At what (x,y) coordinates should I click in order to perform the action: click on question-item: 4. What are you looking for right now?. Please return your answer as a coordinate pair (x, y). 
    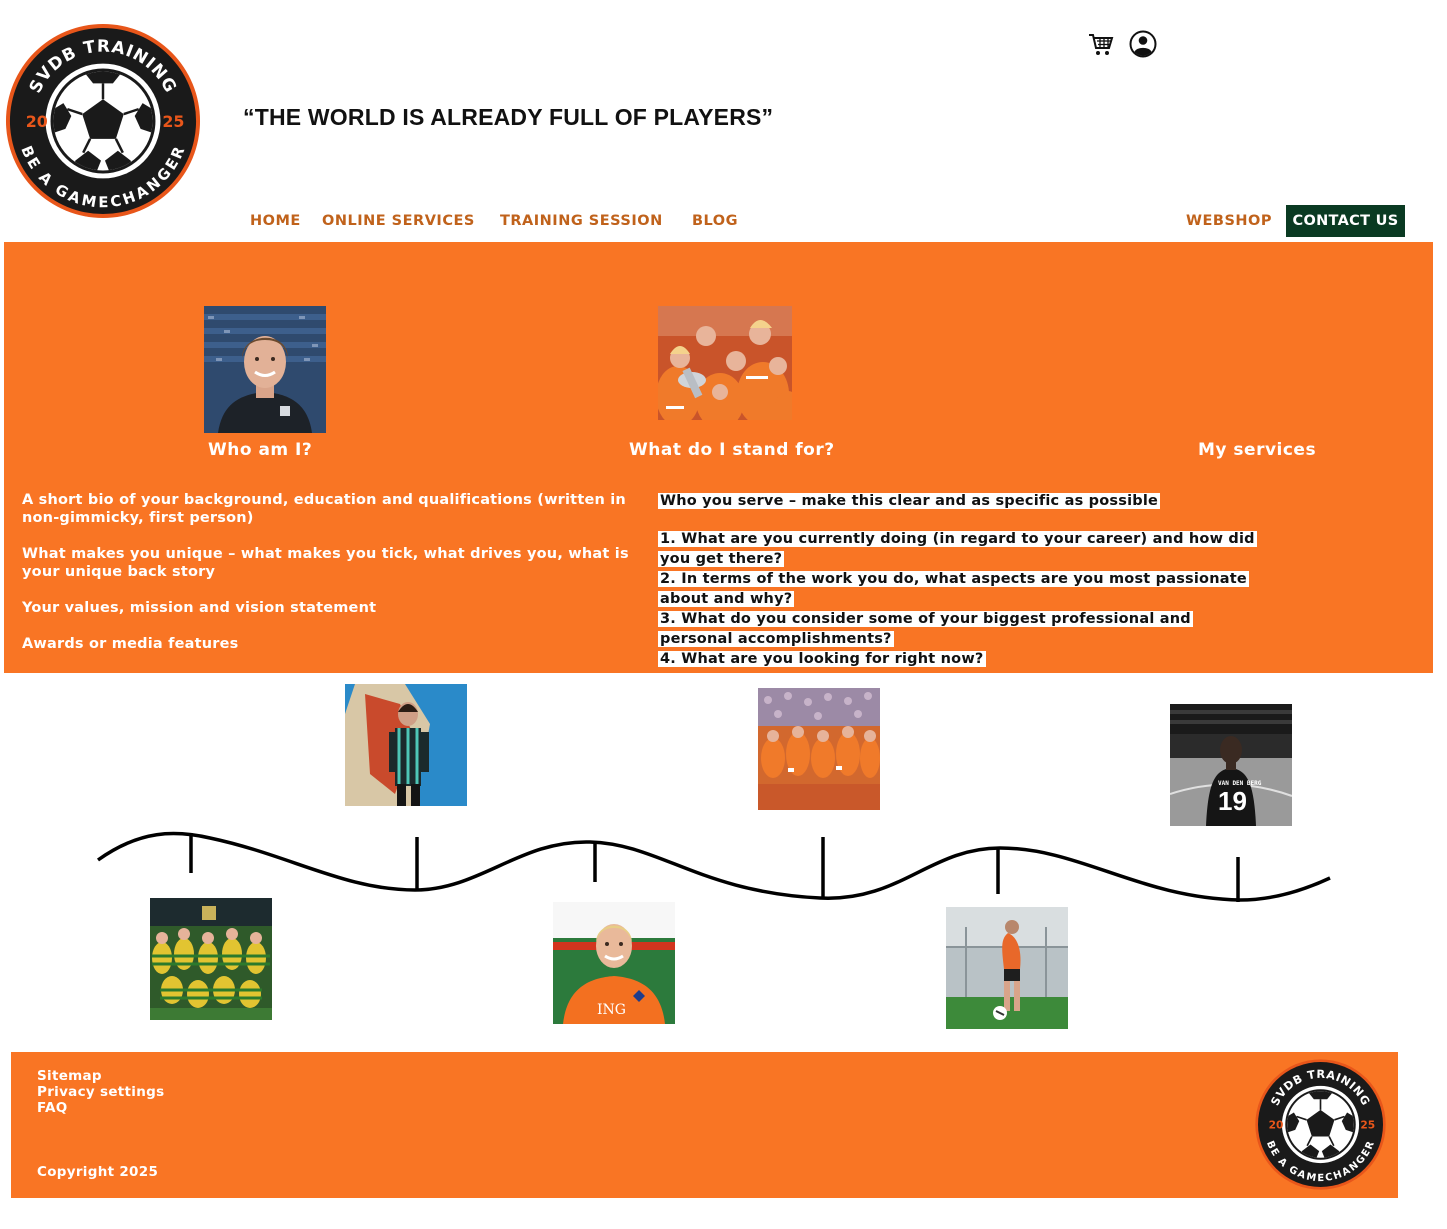
    Looking at the image, I should click on (822, 659).